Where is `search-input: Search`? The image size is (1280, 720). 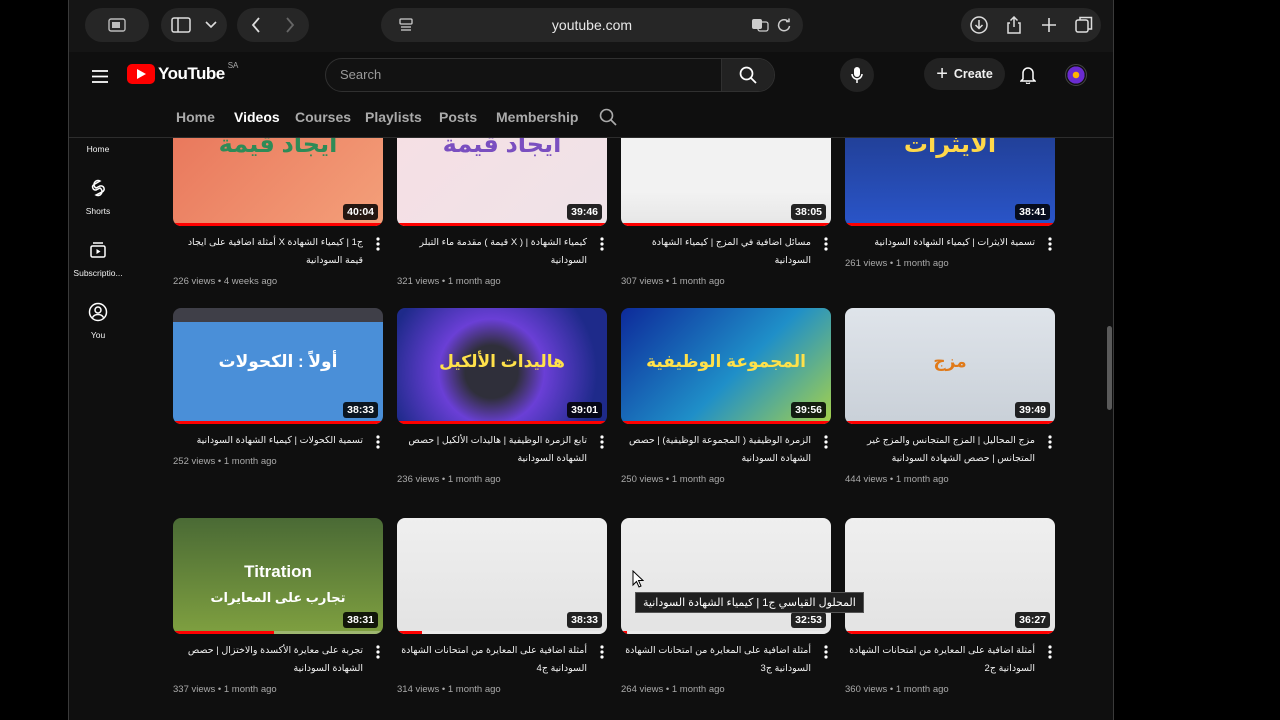
search-input: Search is located at coordinates (360, 74).